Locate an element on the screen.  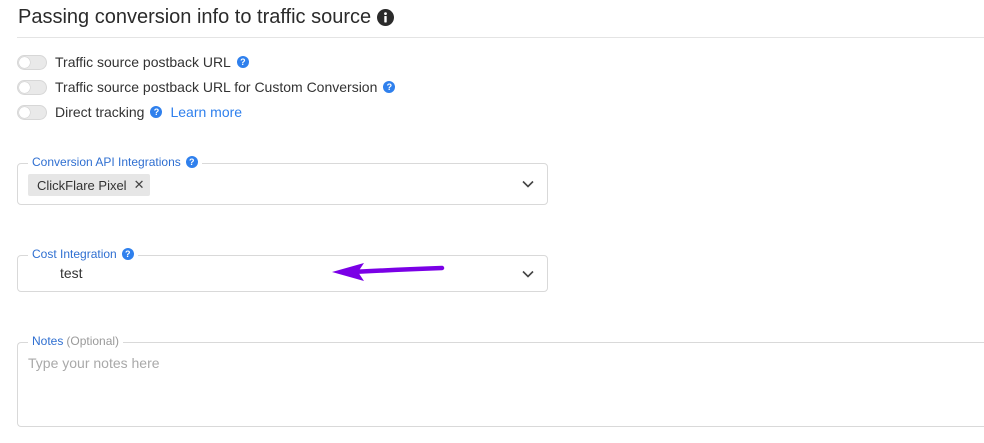
chip-label: ClickFlare Pixel is located at coordinates (82, 185).